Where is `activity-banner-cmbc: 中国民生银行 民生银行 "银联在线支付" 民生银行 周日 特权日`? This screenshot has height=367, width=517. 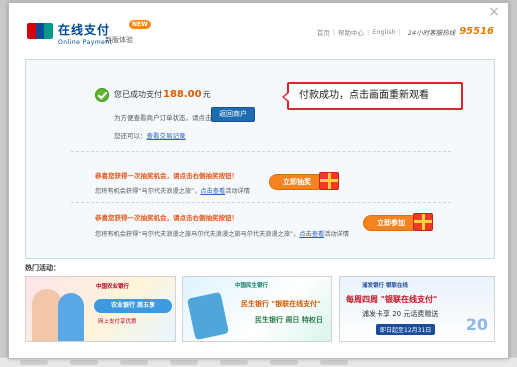
activity-banner-cmbc: 中国民生银行 民生银行 "银联在线支付" 民生银行 周日 特权日 is located at coordinates (257, 309).